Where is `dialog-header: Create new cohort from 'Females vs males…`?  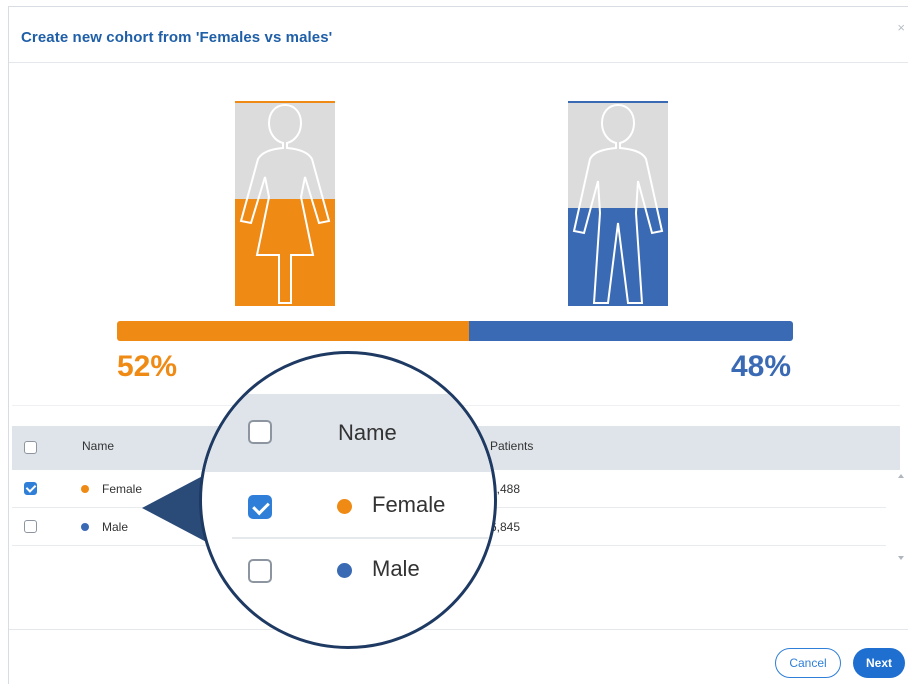 dialog-header: Create new cohort from 'Females vs males… is located at coordinates (458, 35).